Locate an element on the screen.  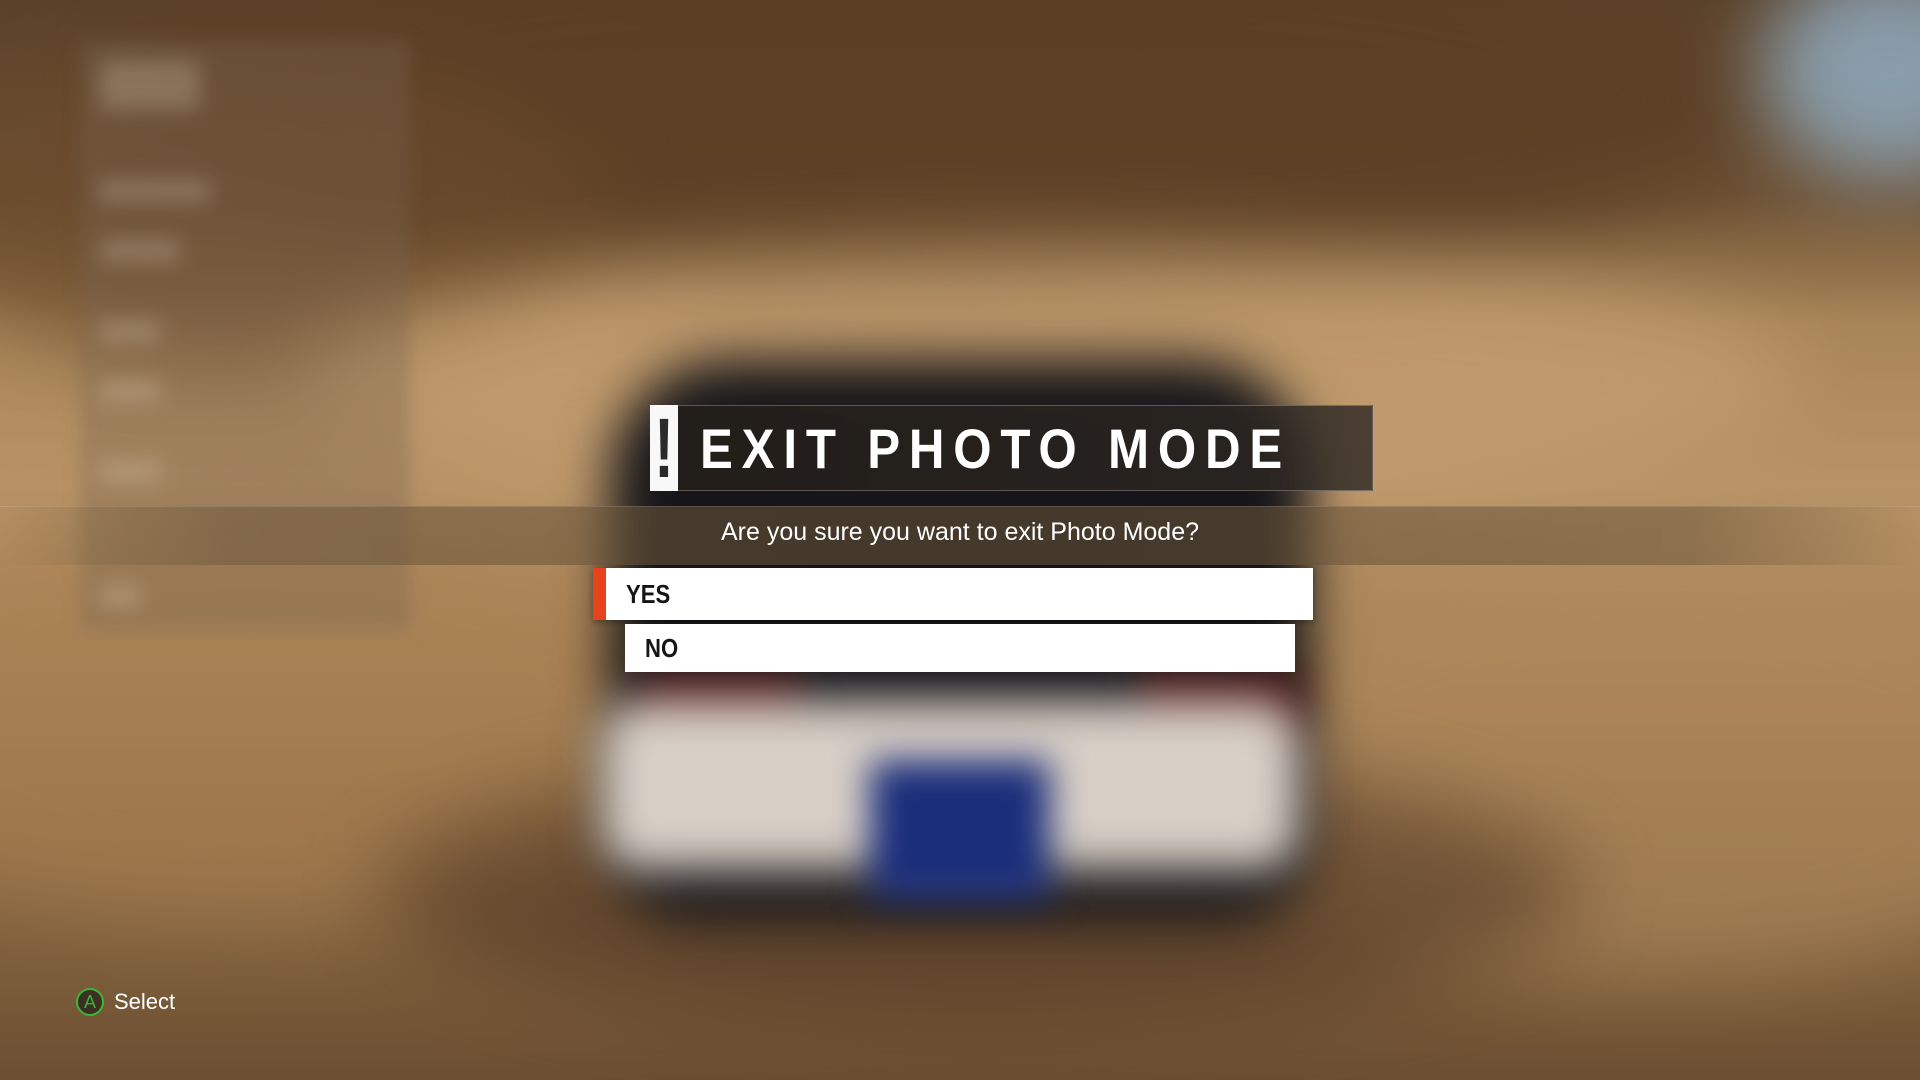
a-button-icon: A is located at coordinates (90, 1002).